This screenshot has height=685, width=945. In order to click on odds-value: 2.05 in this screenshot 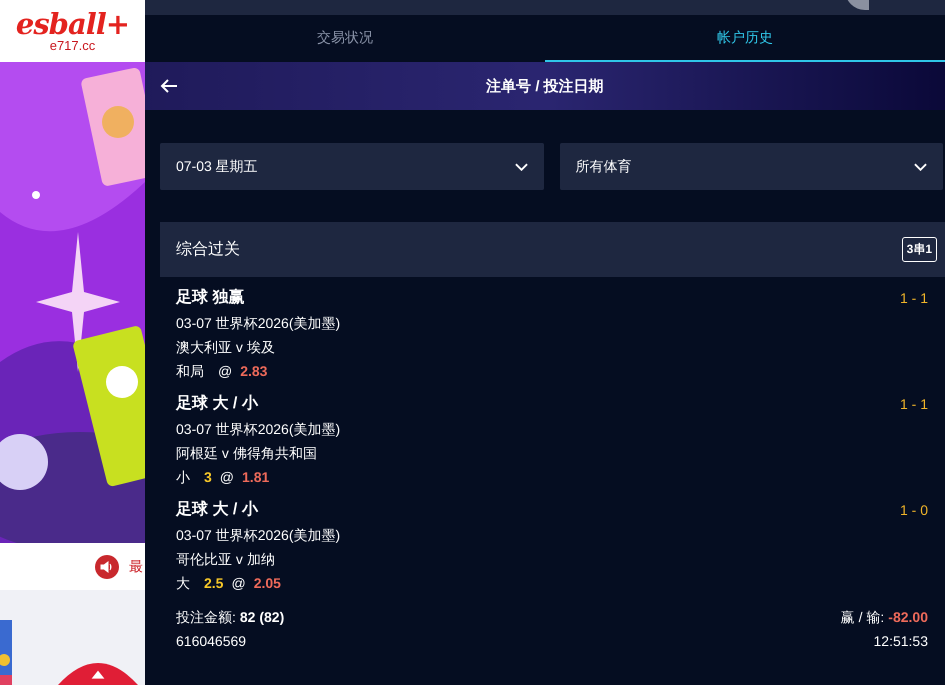, I will do `click(267, 583)`.